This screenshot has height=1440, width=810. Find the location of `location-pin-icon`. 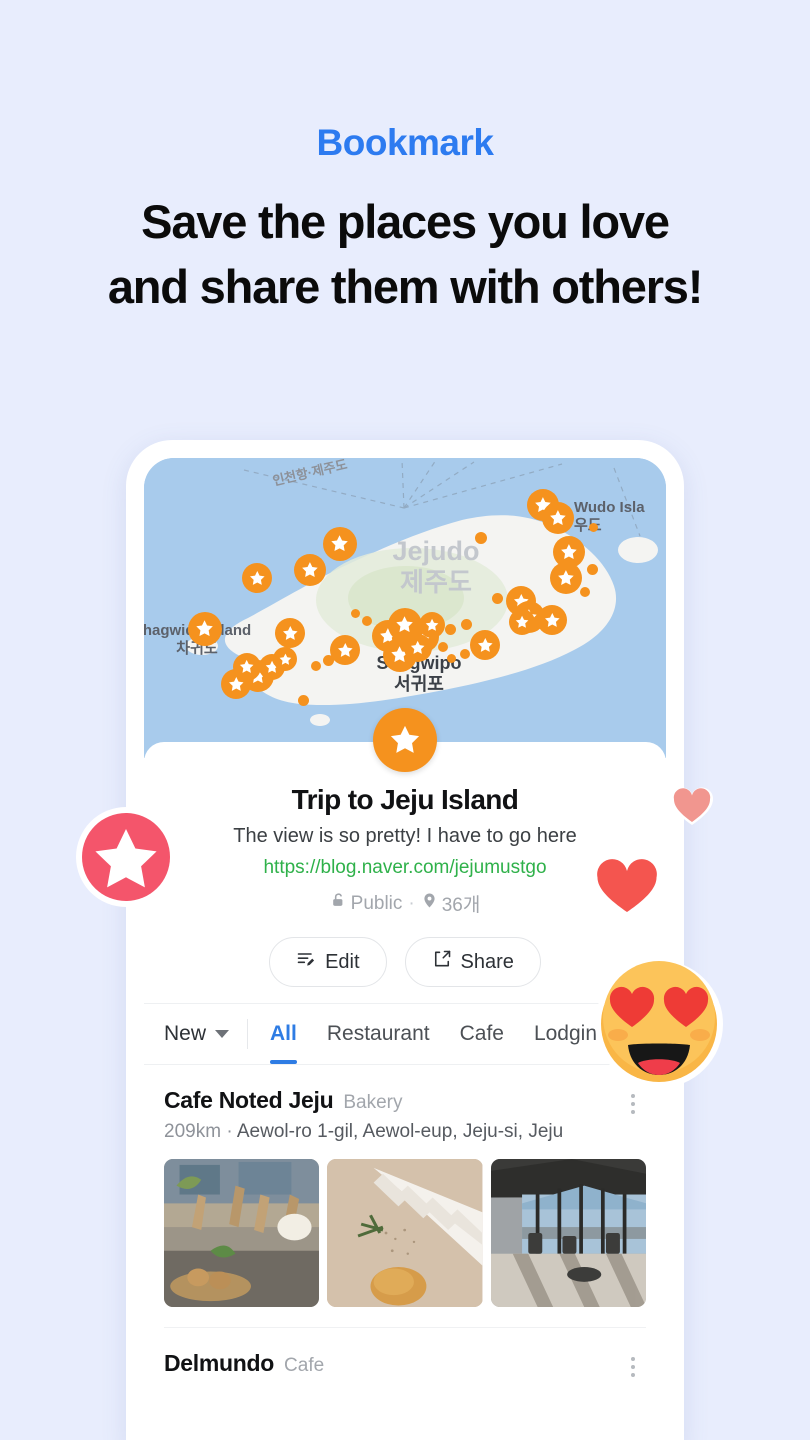

location-pin-icon is located at coordinates (429, 903).